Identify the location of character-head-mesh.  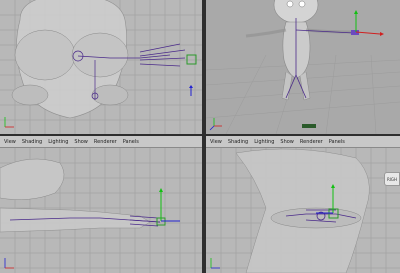
(70, 59).